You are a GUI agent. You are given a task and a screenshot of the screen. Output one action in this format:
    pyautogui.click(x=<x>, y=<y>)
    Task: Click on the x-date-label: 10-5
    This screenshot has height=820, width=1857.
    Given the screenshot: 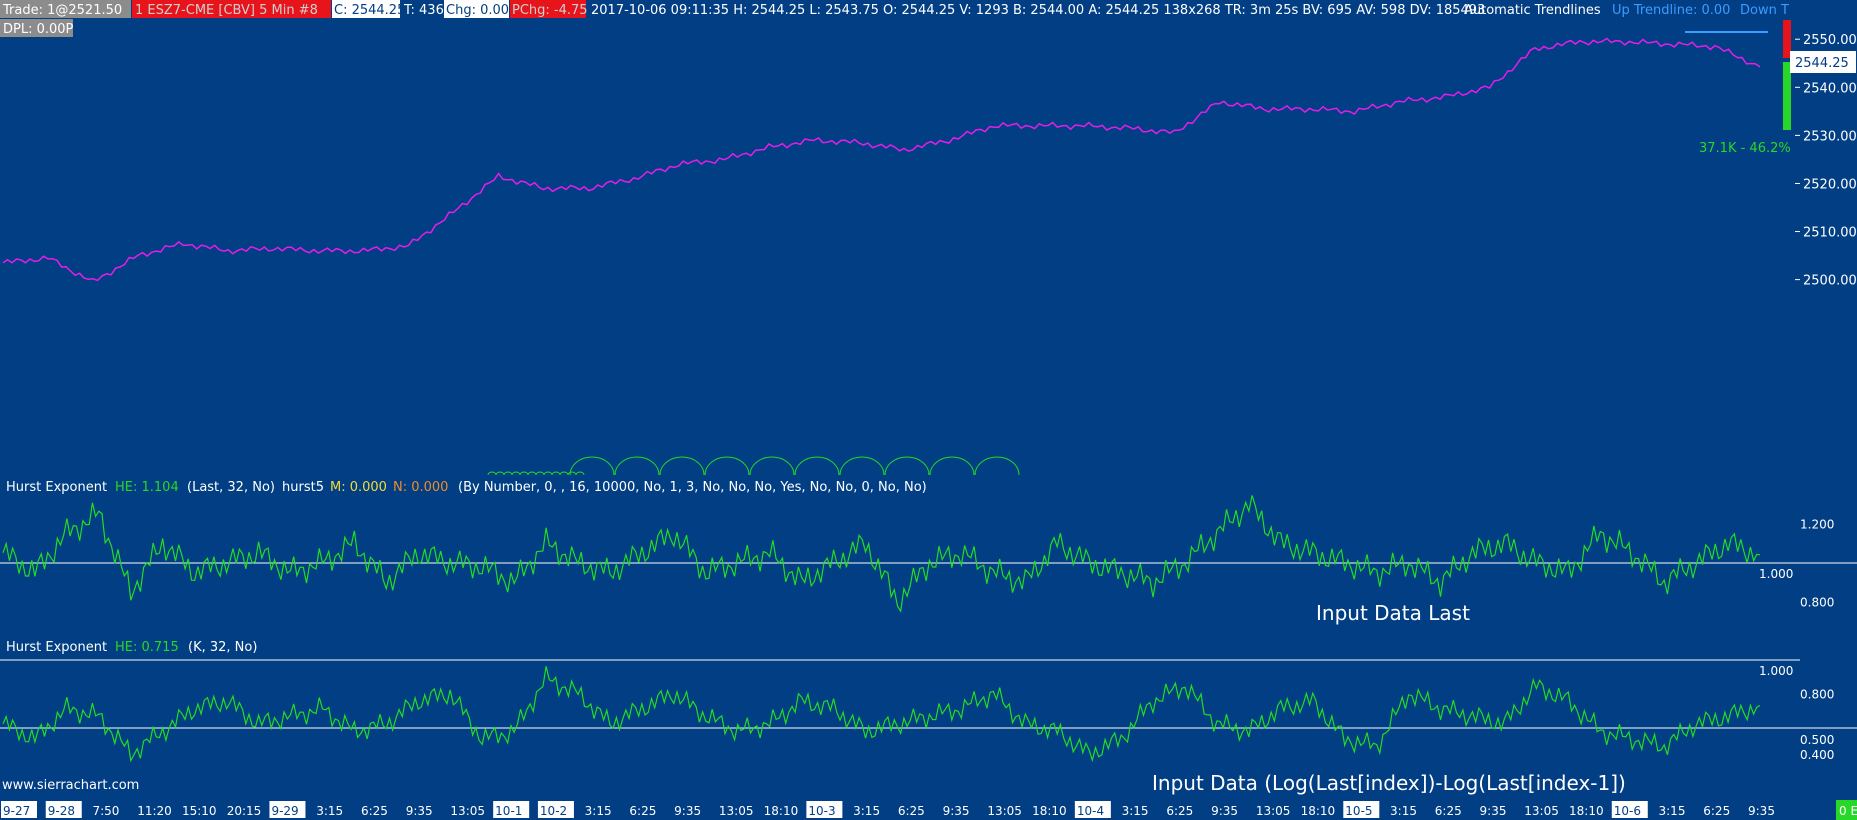 What is the action you would take?
    pyautogui.click(x=1358, y=811)
    